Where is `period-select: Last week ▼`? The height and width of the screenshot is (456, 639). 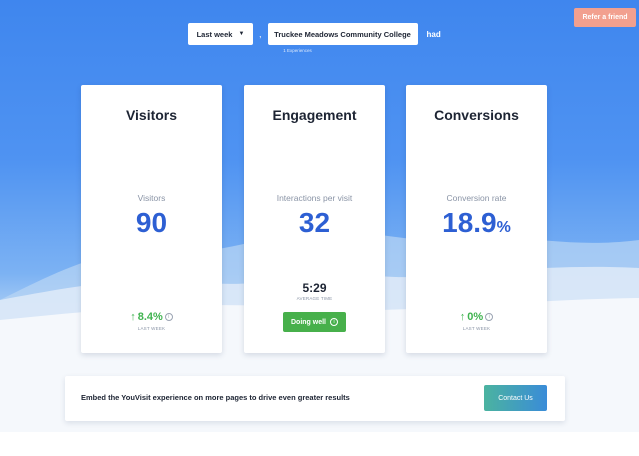 period-select: Last week ▼ is located at coordinates (220, 34).